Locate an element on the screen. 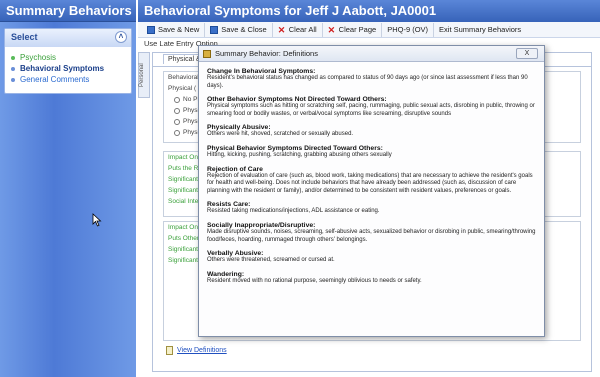 The height and width of the screenshot is (377, 600). list-item-general-comments: General Comments is located at coordinates (71, 79).